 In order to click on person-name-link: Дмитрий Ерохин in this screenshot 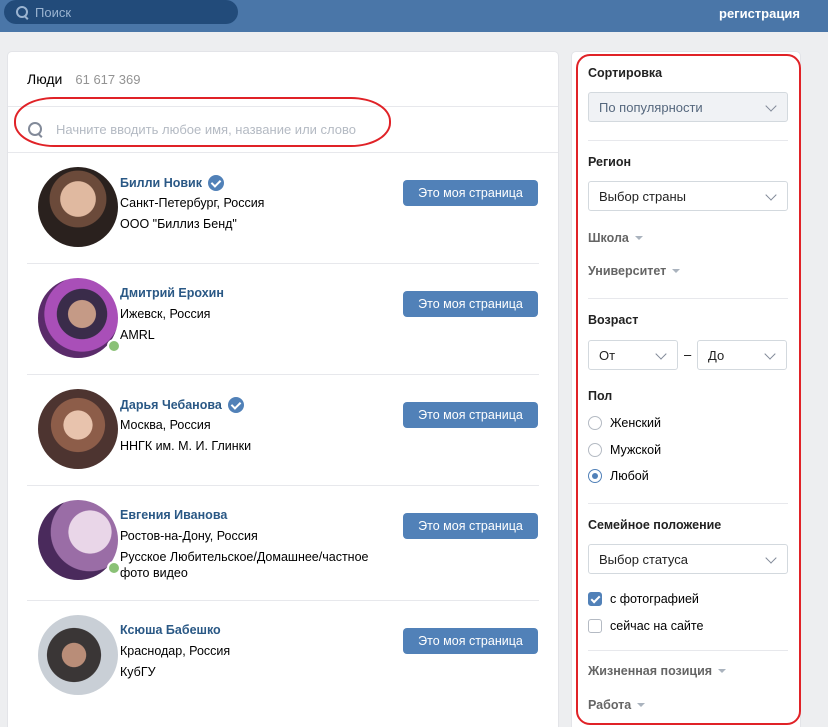, I will do `click(172, 293)`.